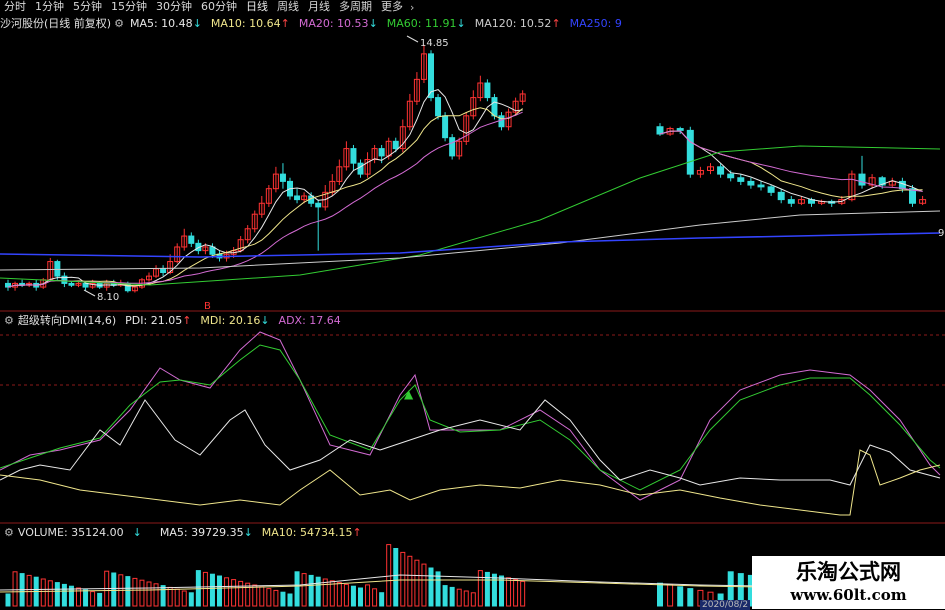 The width and height of the screenshot is (945, 610). Describe the element at coordinates (848, 571) in the screenshot. I see `watermark-title: 乐淘公式网` at that location.